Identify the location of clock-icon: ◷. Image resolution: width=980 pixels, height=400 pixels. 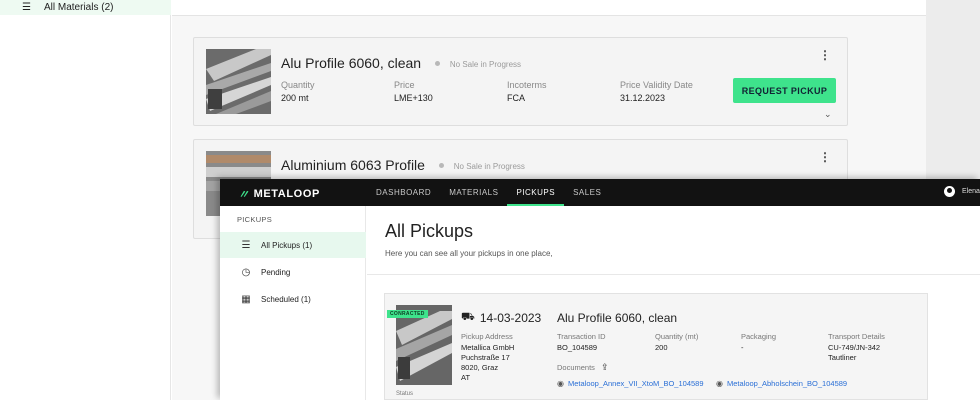
(246, 272).